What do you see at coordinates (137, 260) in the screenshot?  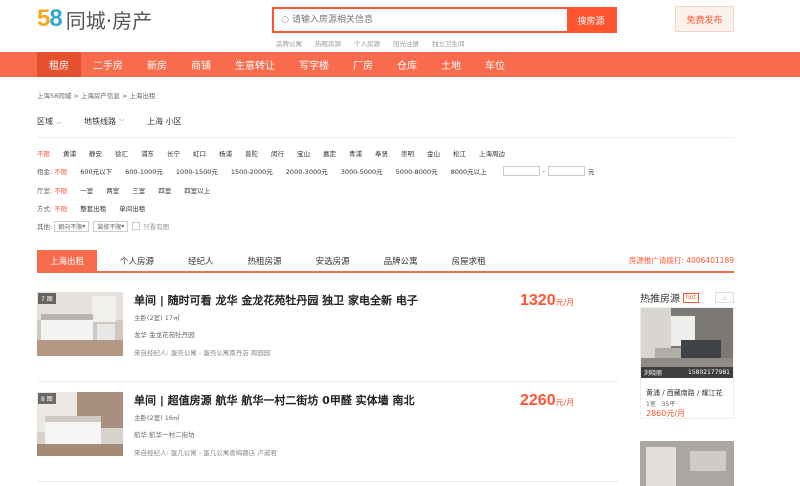 I see `tab-personal: 个人房源` at bounding box center [137, 260].